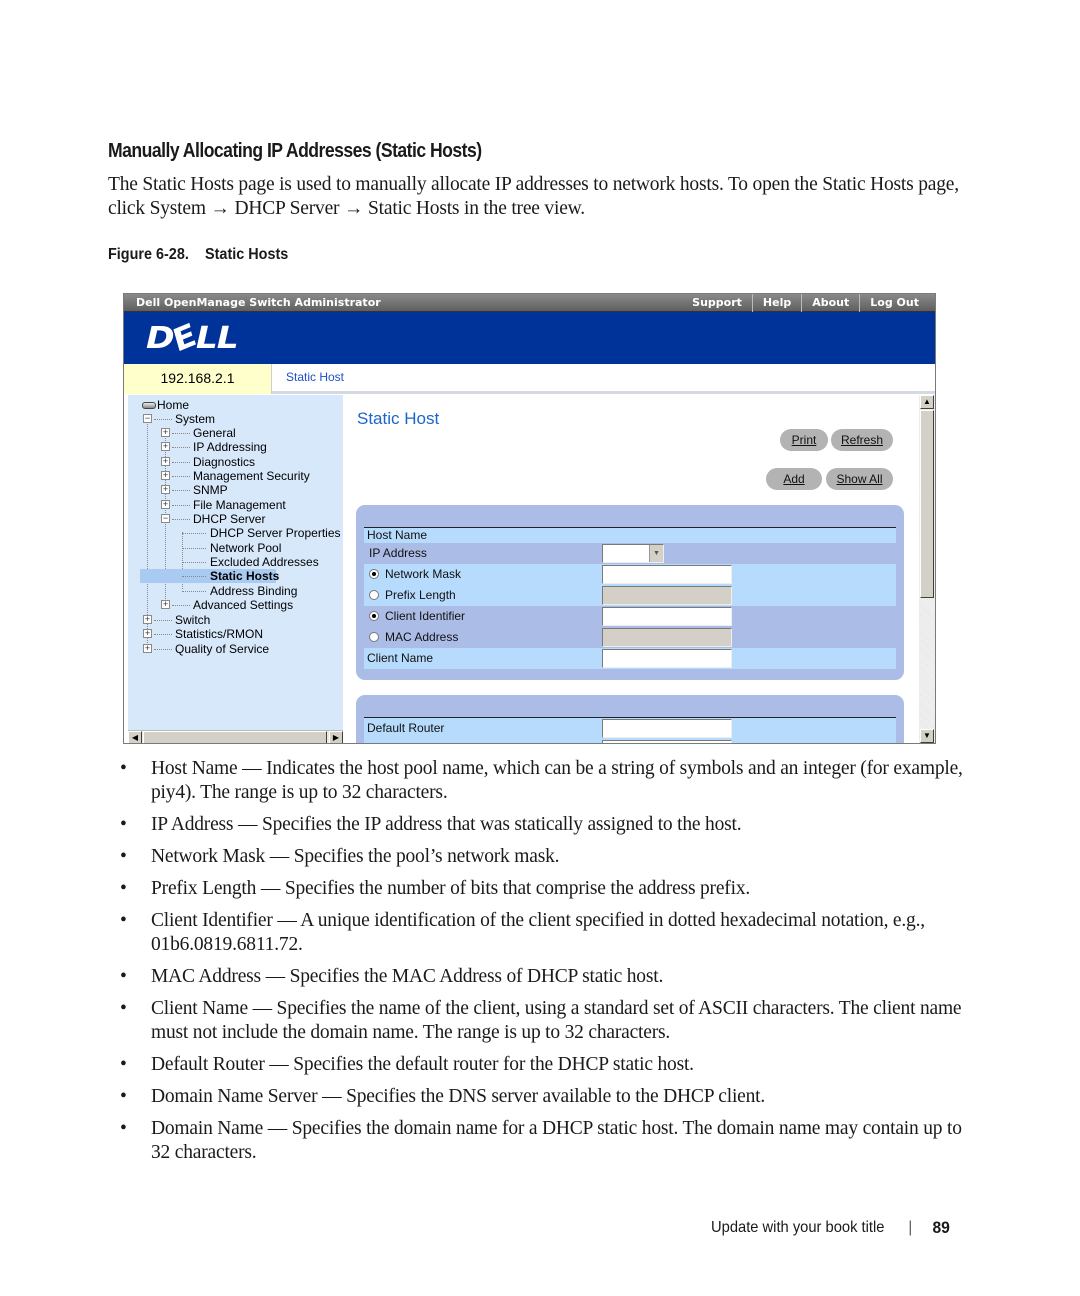  What do you see at coordinates (415, 574) in the screenshot?
I see `network-mask-option: Network Mask` at bounding box center [415, 574].